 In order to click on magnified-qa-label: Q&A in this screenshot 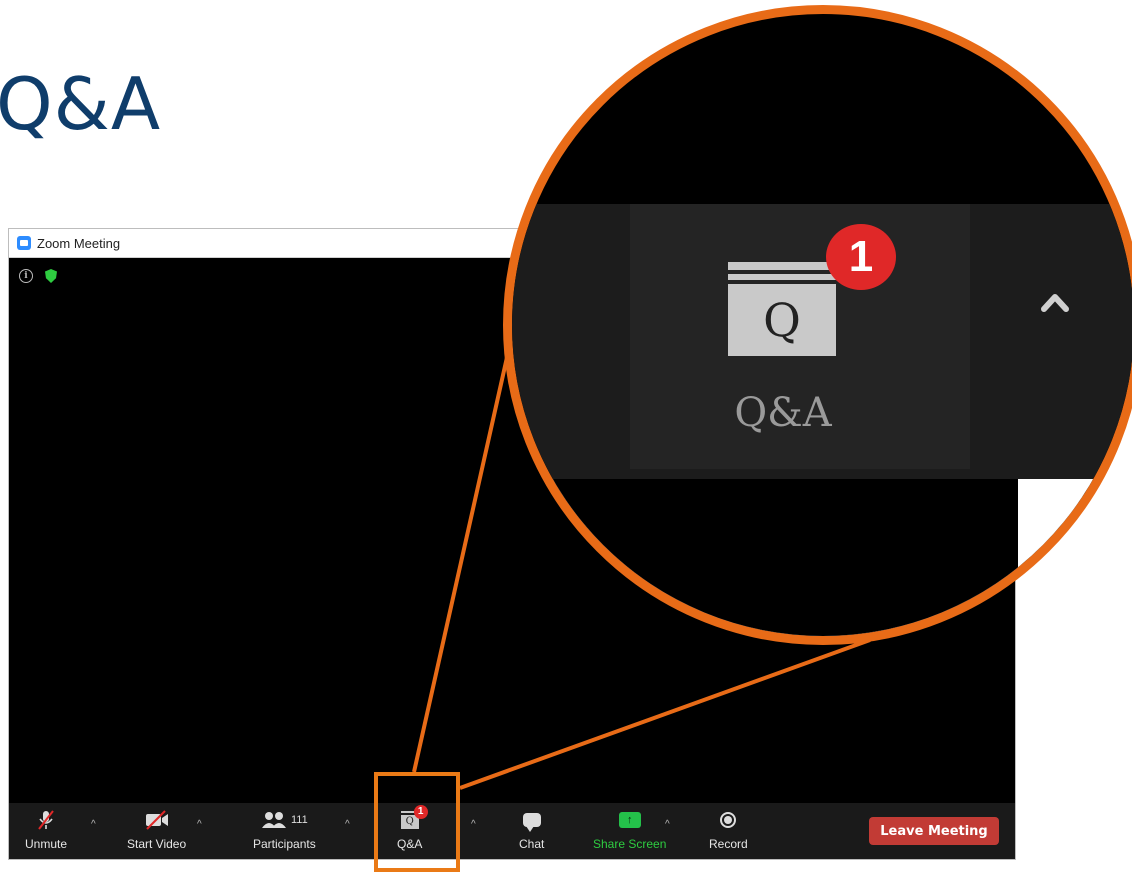, I will do `click(783, 413)`.